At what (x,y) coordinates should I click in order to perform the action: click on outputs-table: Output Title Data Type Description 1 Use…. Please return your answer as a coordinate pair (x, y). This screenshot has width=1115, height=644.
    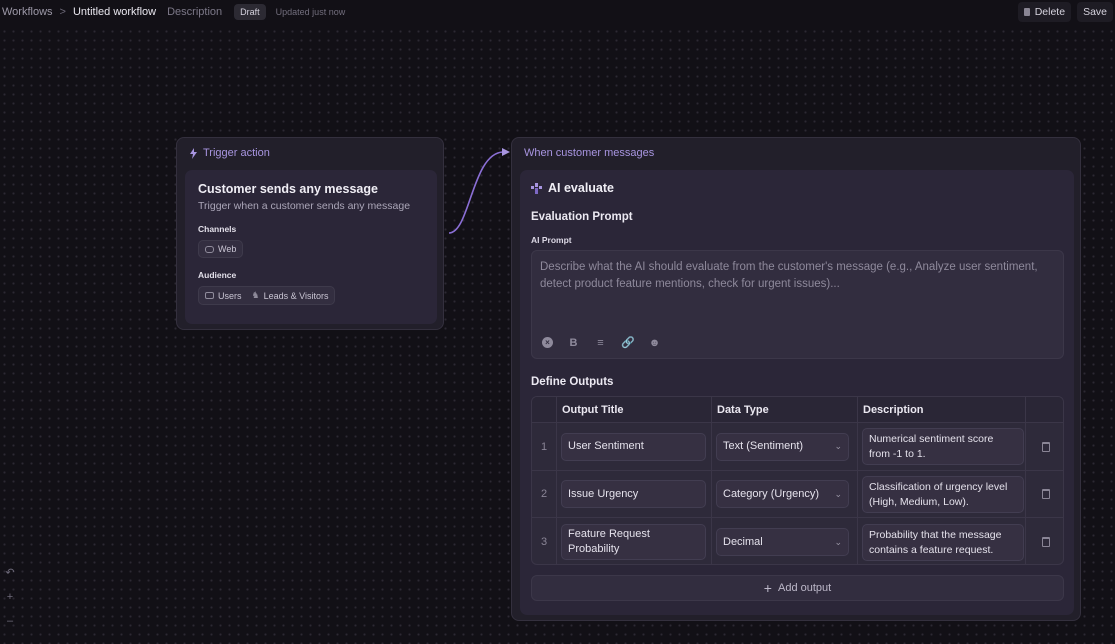
    Looking at the image, I should click on (797, 480).